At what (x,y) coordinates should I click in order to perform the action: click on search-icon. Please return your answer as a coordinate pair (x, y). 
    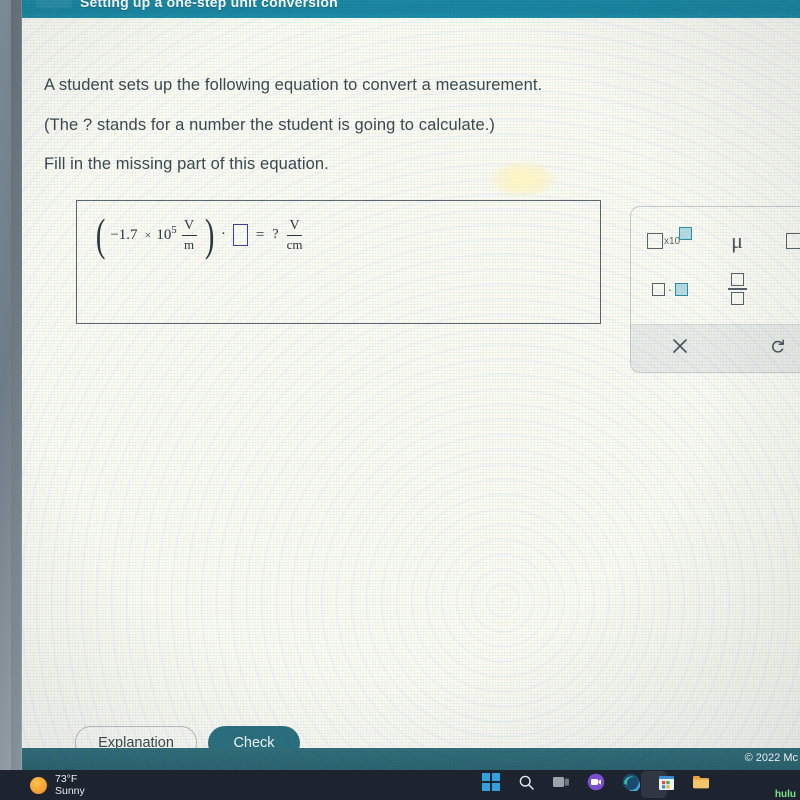
    Looking at the image, I should click on (526, 782).